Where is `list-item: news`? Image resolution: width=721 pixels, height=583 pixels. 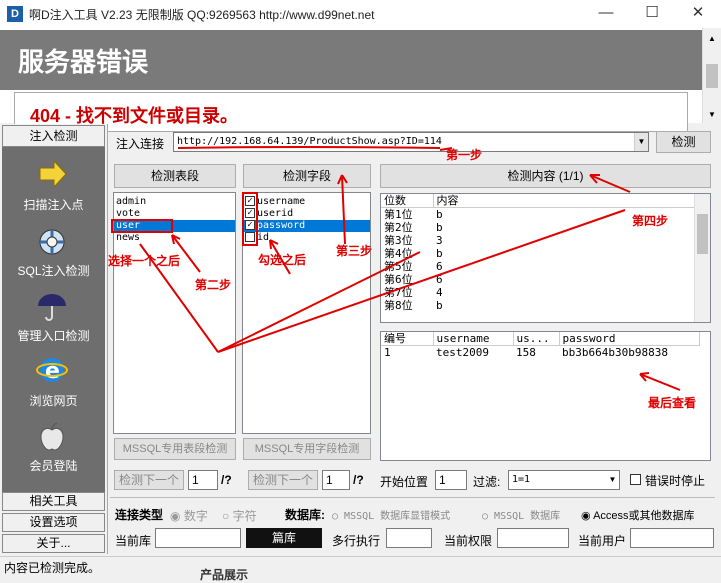 list-item: news is located at coordinates (174, 238).